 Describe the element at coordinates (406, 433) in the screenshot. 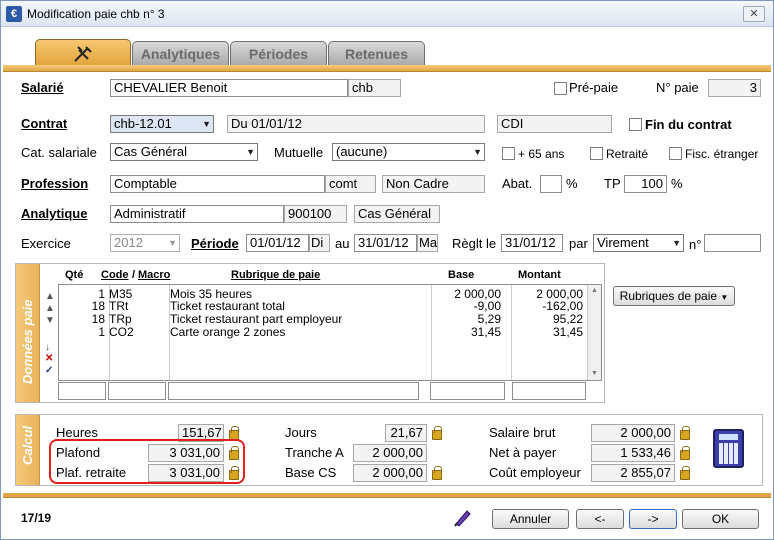

I see `jours-field: 21,67` at that location.